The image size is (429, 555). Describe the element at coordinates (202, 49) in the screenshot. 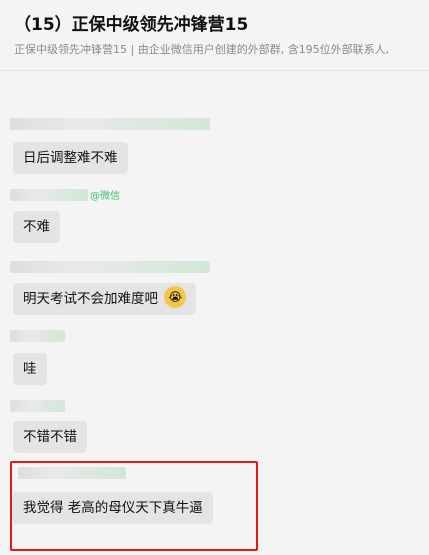

I see `chat-subtitle: 正保中级领先冲锋营15 | 由企业微信用户创建的外部群, 含195位外部联系人,` at that location.